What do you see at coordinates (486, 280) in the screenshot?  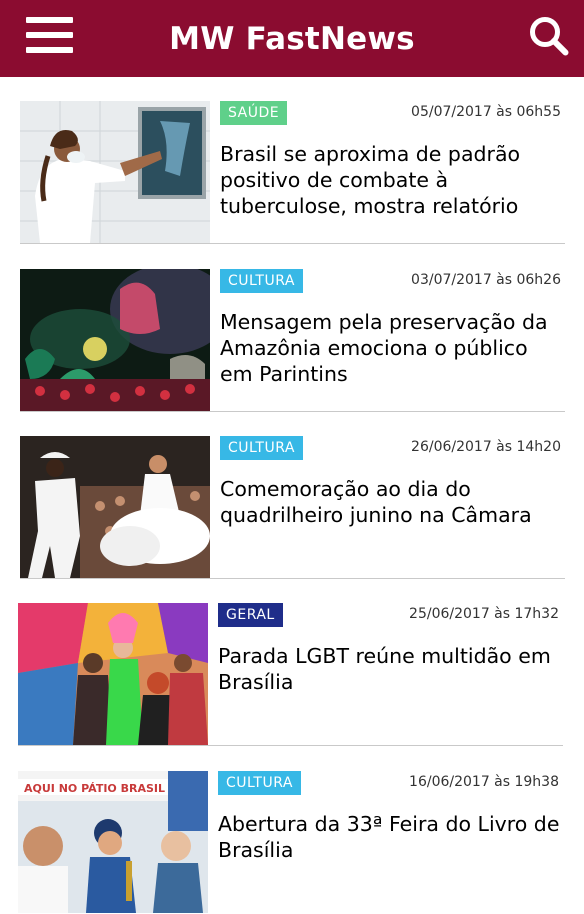 I see `article-date: 03/07/2017 às 06h26` at bounding box center [486, 280].